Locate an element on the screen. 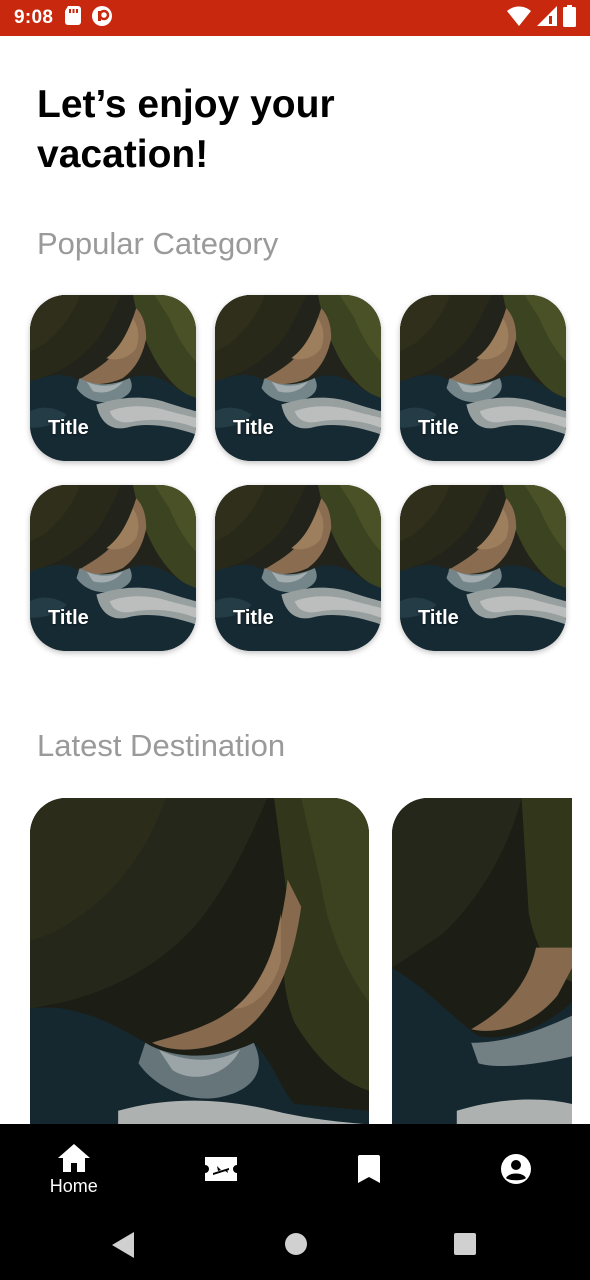 This screenshot has height=1280, width=590. latest-destination-heading: Latest Destination is located at coordinates (161, 745).